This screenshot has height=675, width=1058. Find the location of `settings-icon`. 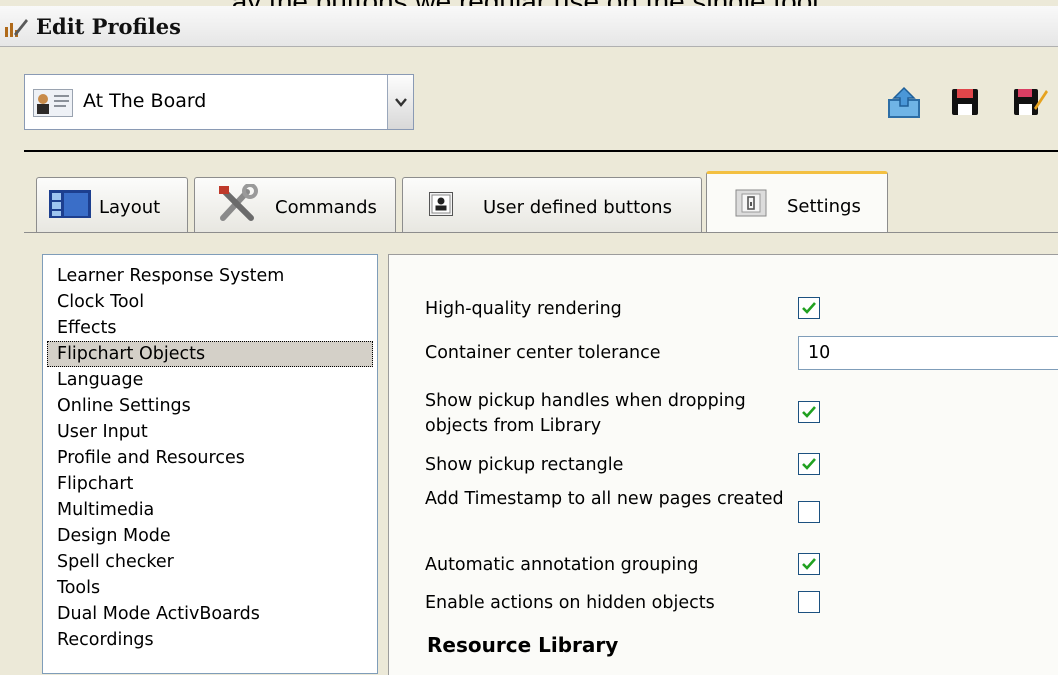

settings-icon is located at coordinates (751, 205).